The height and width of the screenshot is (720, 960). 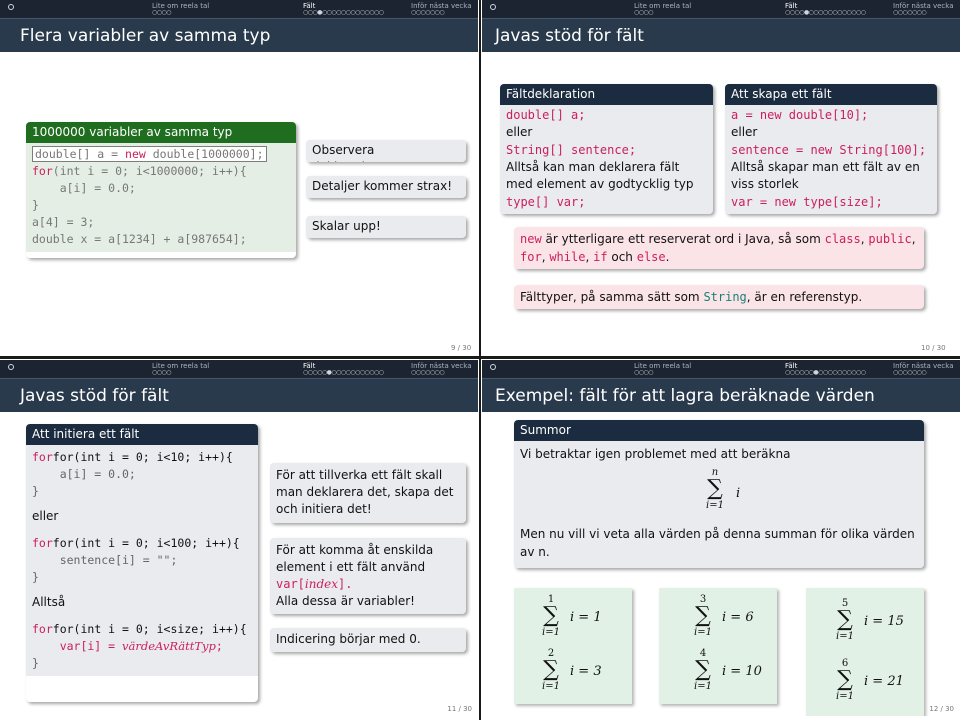 I want to click on sum-symbol: 3 ∑ i=1, so click(x=703, y=616).